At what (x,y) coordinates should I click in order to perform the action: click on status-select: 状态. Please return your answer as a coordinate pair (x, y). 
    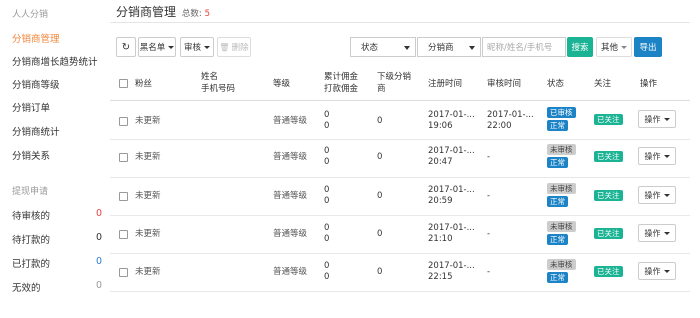
    Looking at the image, I should click on (383, 47).